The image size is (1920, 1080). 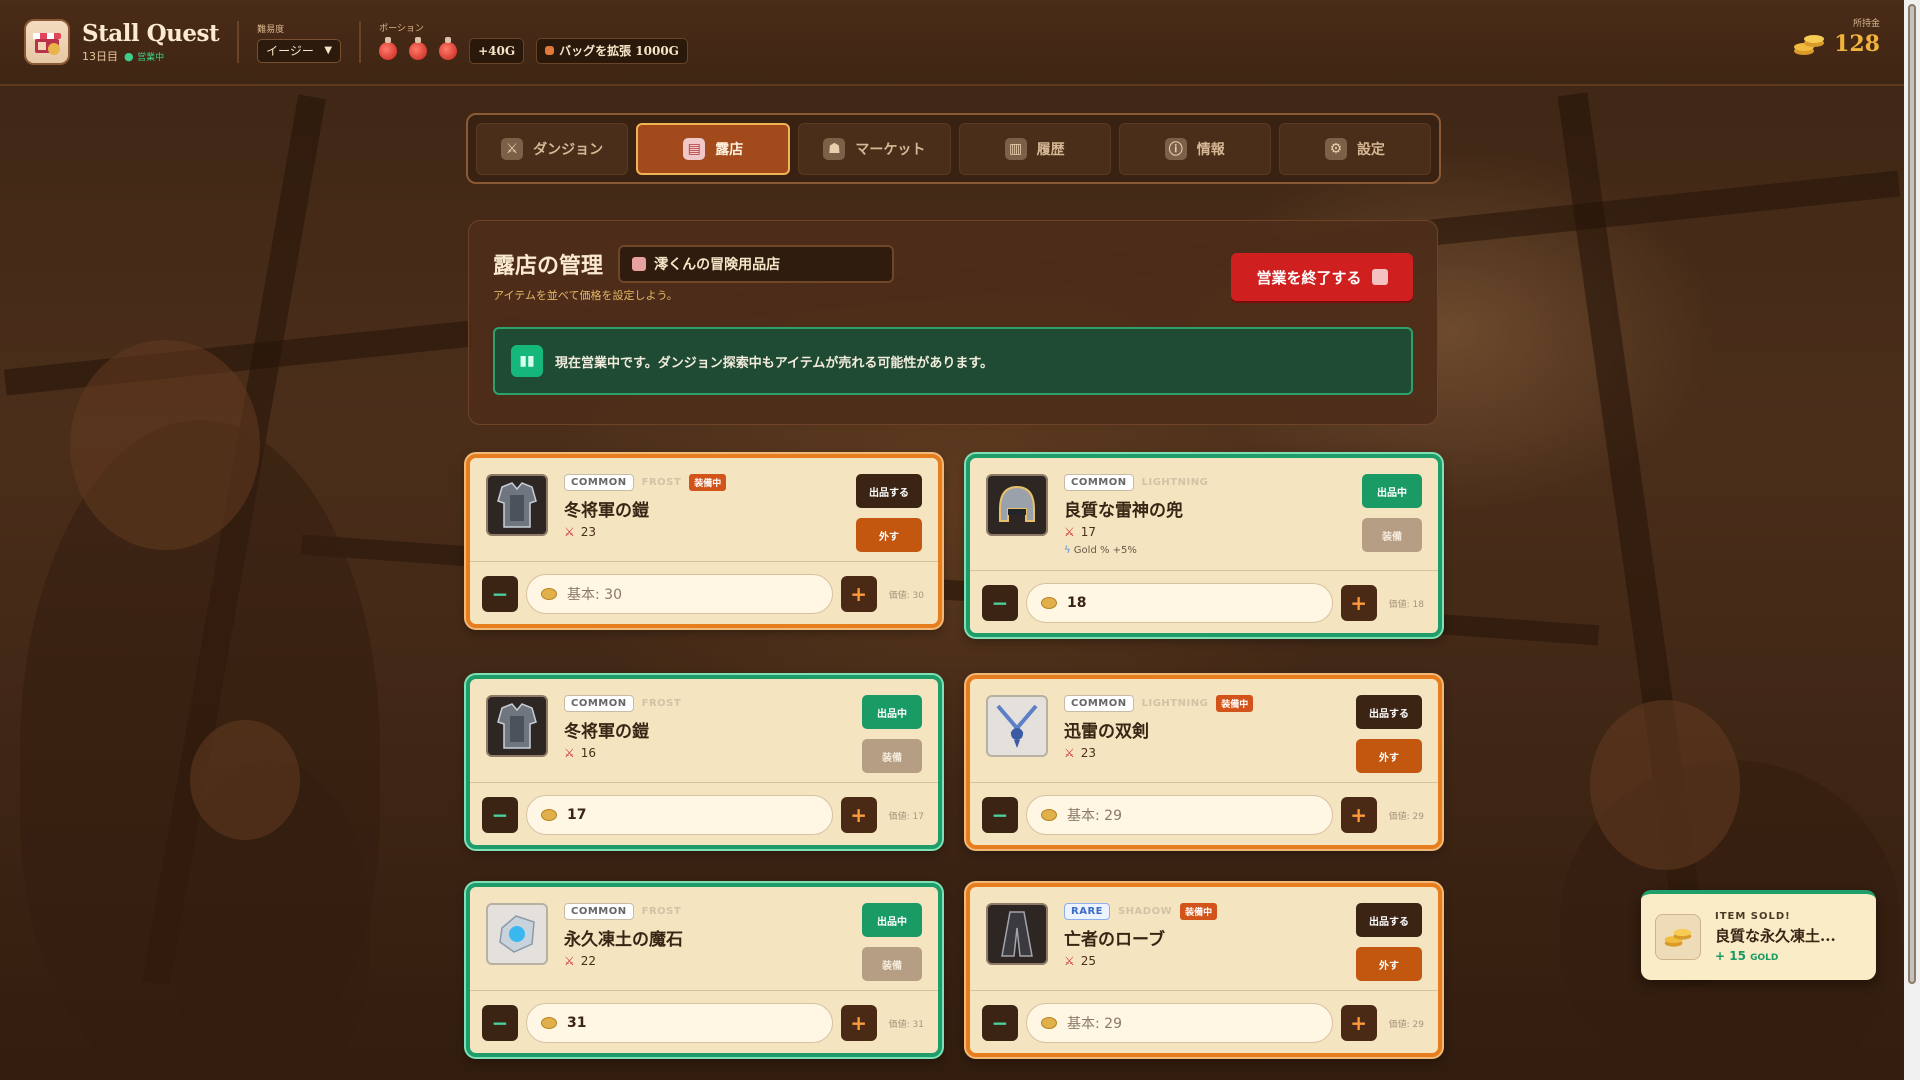 I want to click on armor-icon, so click(x=517, y=505).